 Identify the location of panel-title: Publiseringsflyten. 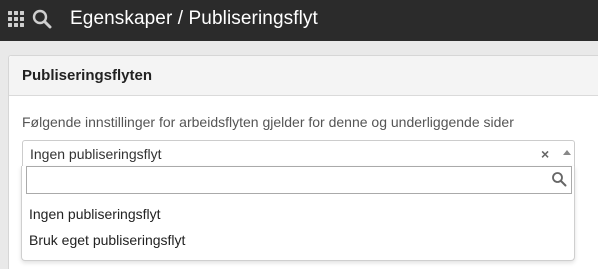
(87, 75).